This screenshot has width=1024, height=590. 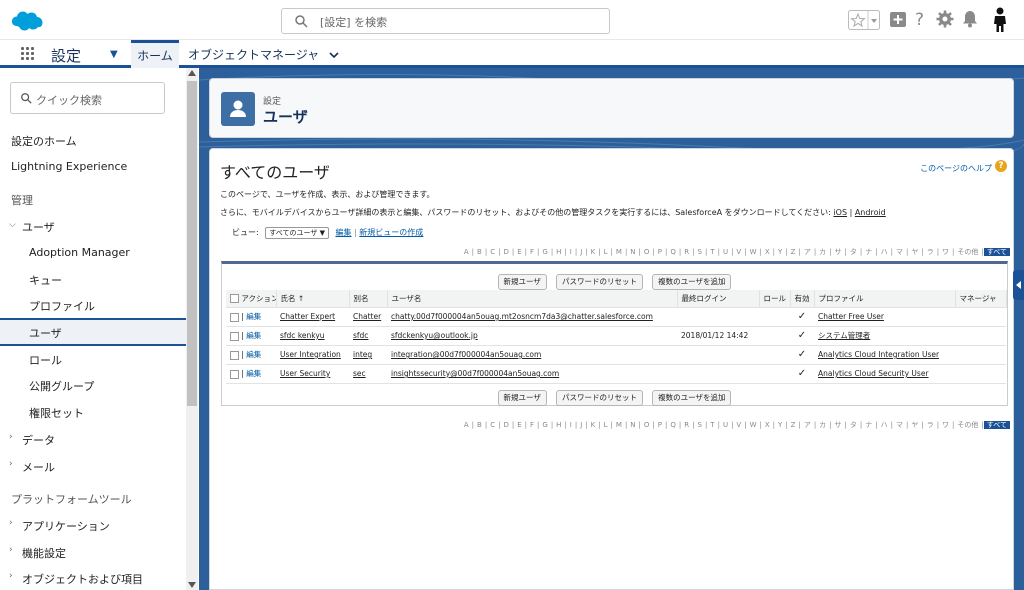 What do you see at coordinates (692, 398) in the screenshot?
I see `add-multiple-users-button: 複数のユーザを追加` at bounding box center [692, 398].